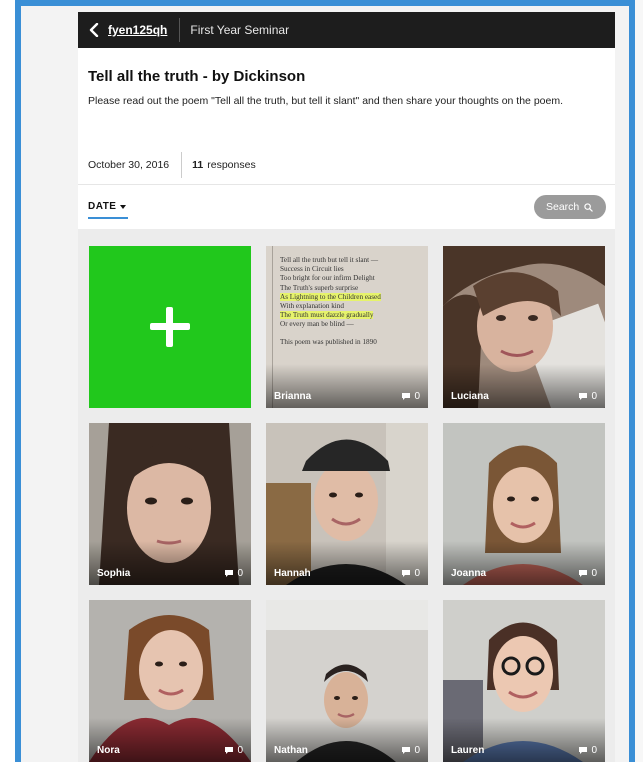  What do you see at coordinates (137, 30) in the screenshot?
I see `group-name-link: fyen125qh` at bounding box center [137, 30].